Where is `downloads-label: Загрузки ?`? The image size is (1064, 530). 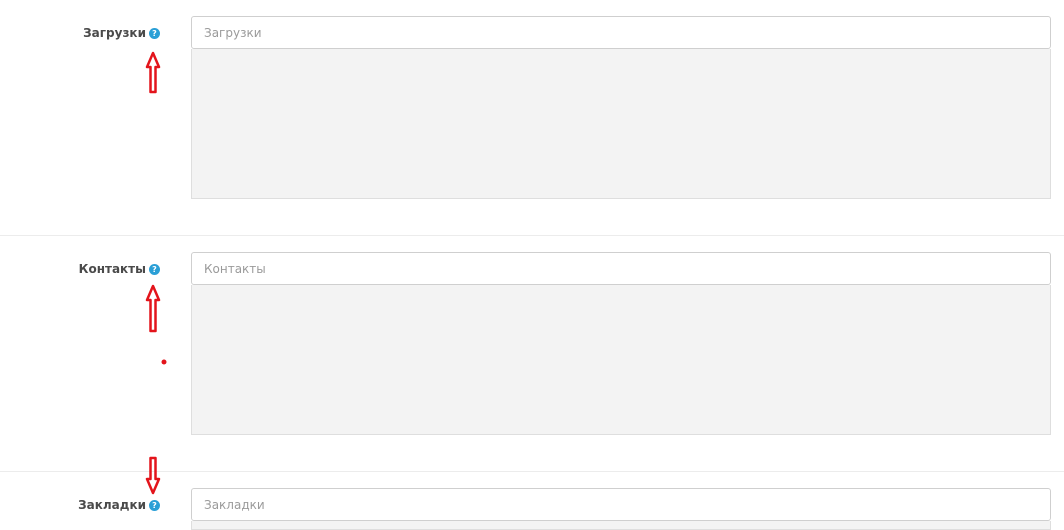 downloads-label: Загрузки ? is located at coordinates (121, 33).